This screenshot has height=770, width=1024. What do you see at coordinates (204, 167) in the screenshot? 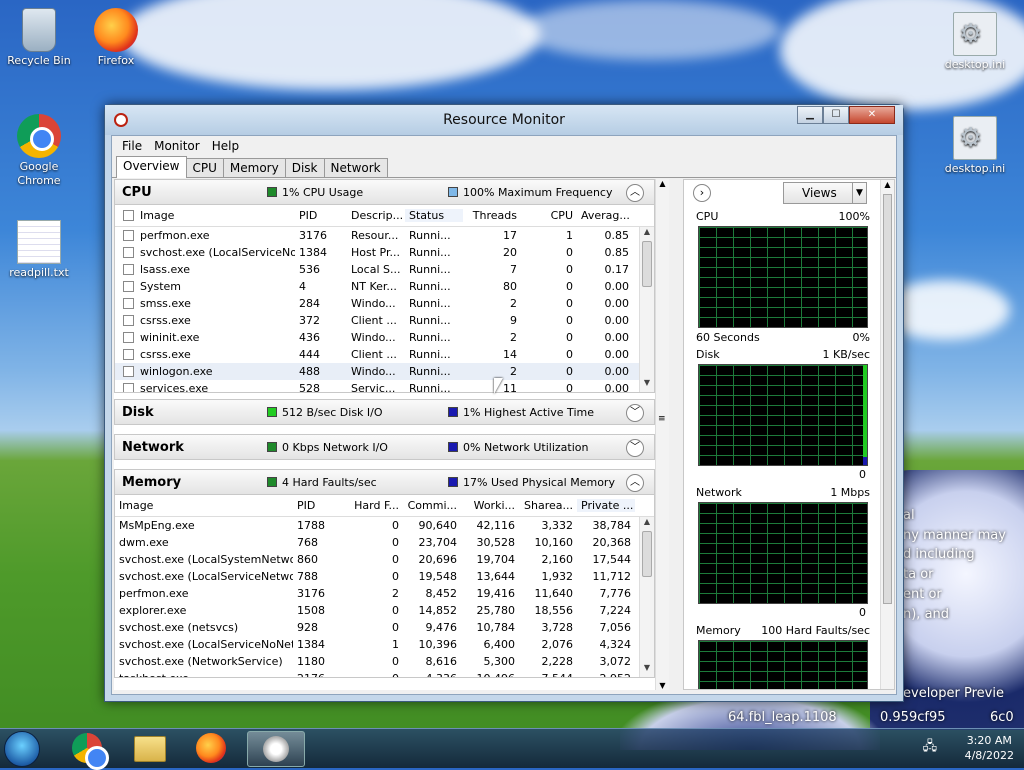
I see `tab-cpu: CPU` at bounding box center [204, 167].